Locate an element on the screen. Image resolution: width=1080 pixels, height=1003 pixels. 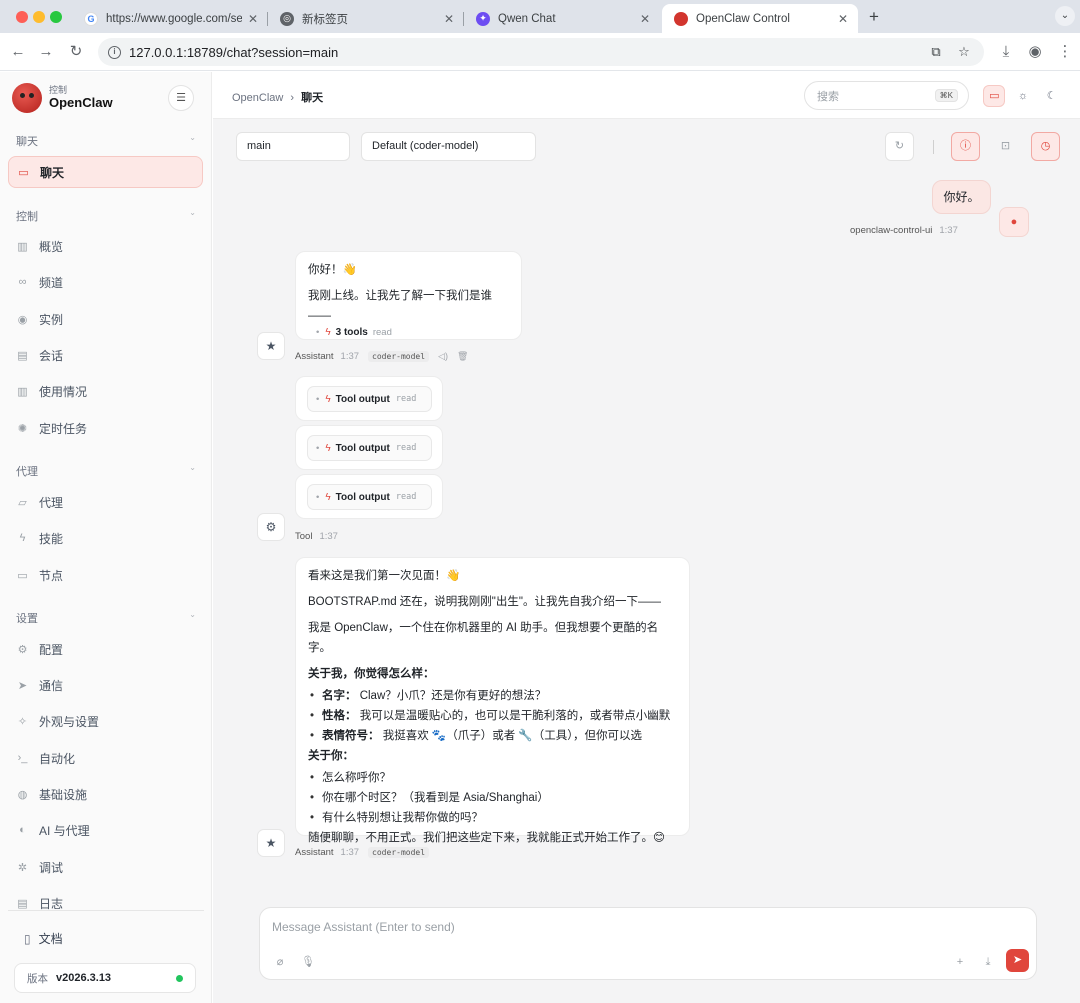
section-chat: 聊天 ⌄ is located at coordinates (106, 141).